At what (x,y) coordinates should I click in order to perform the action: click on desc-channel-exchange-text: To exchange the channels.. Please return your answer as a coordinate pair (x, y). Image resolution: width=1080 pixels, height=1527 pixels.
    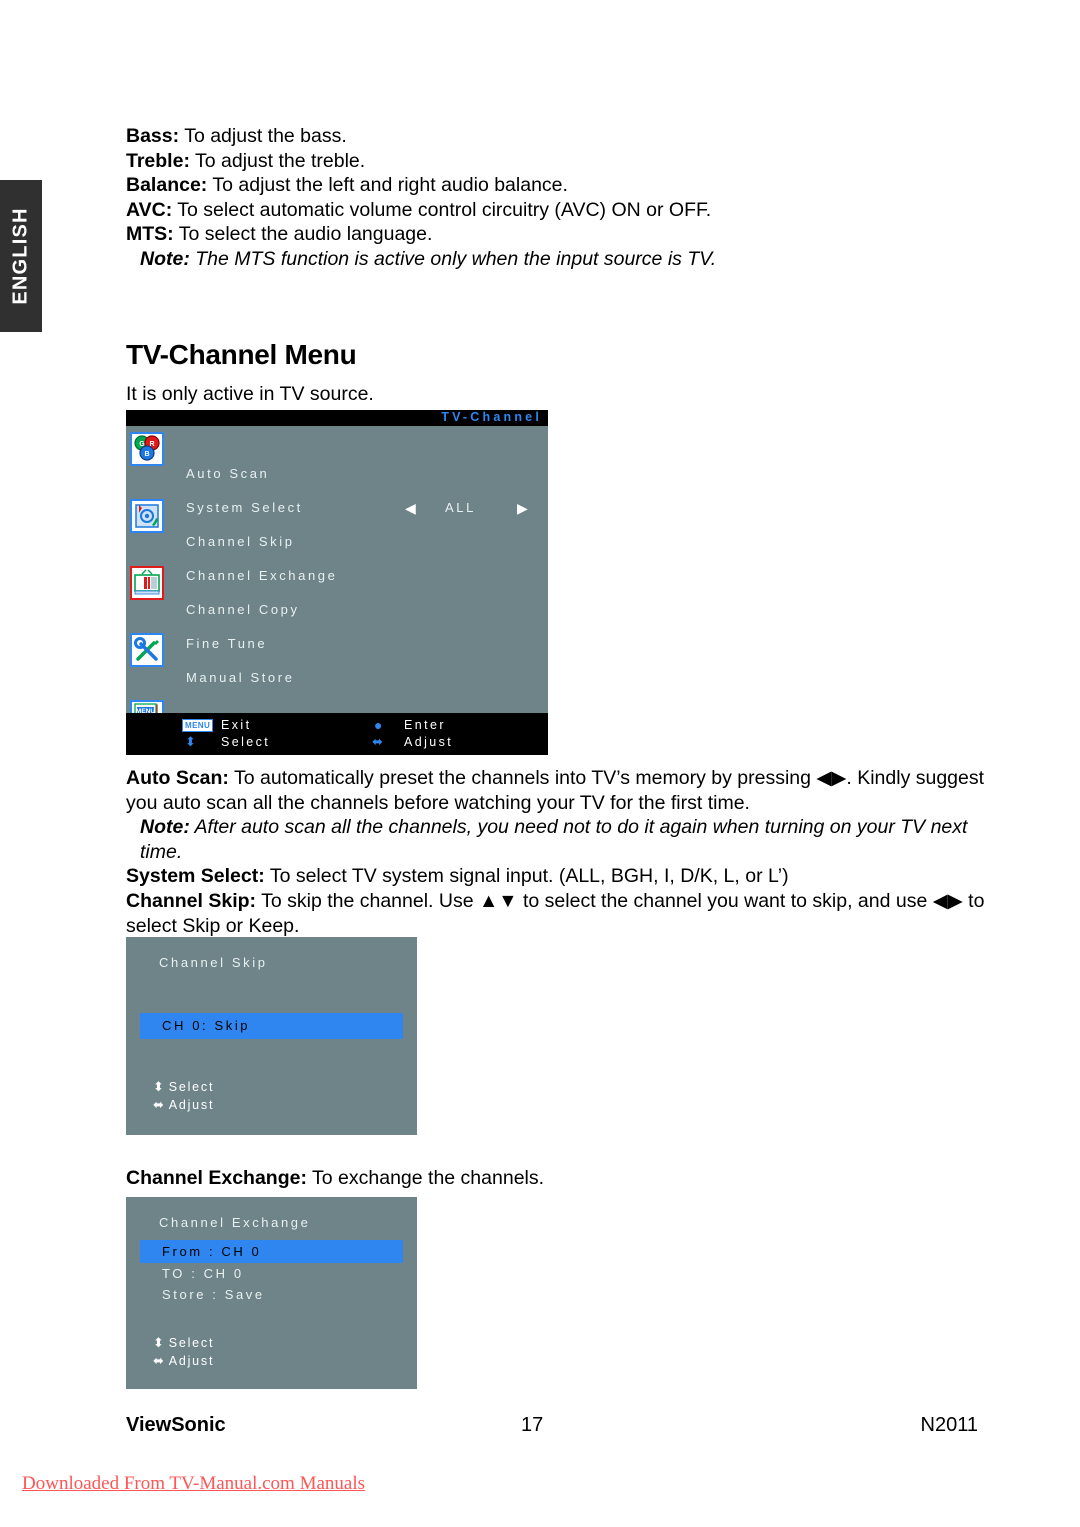
    Looking at the image, I should click on (425, 1178).